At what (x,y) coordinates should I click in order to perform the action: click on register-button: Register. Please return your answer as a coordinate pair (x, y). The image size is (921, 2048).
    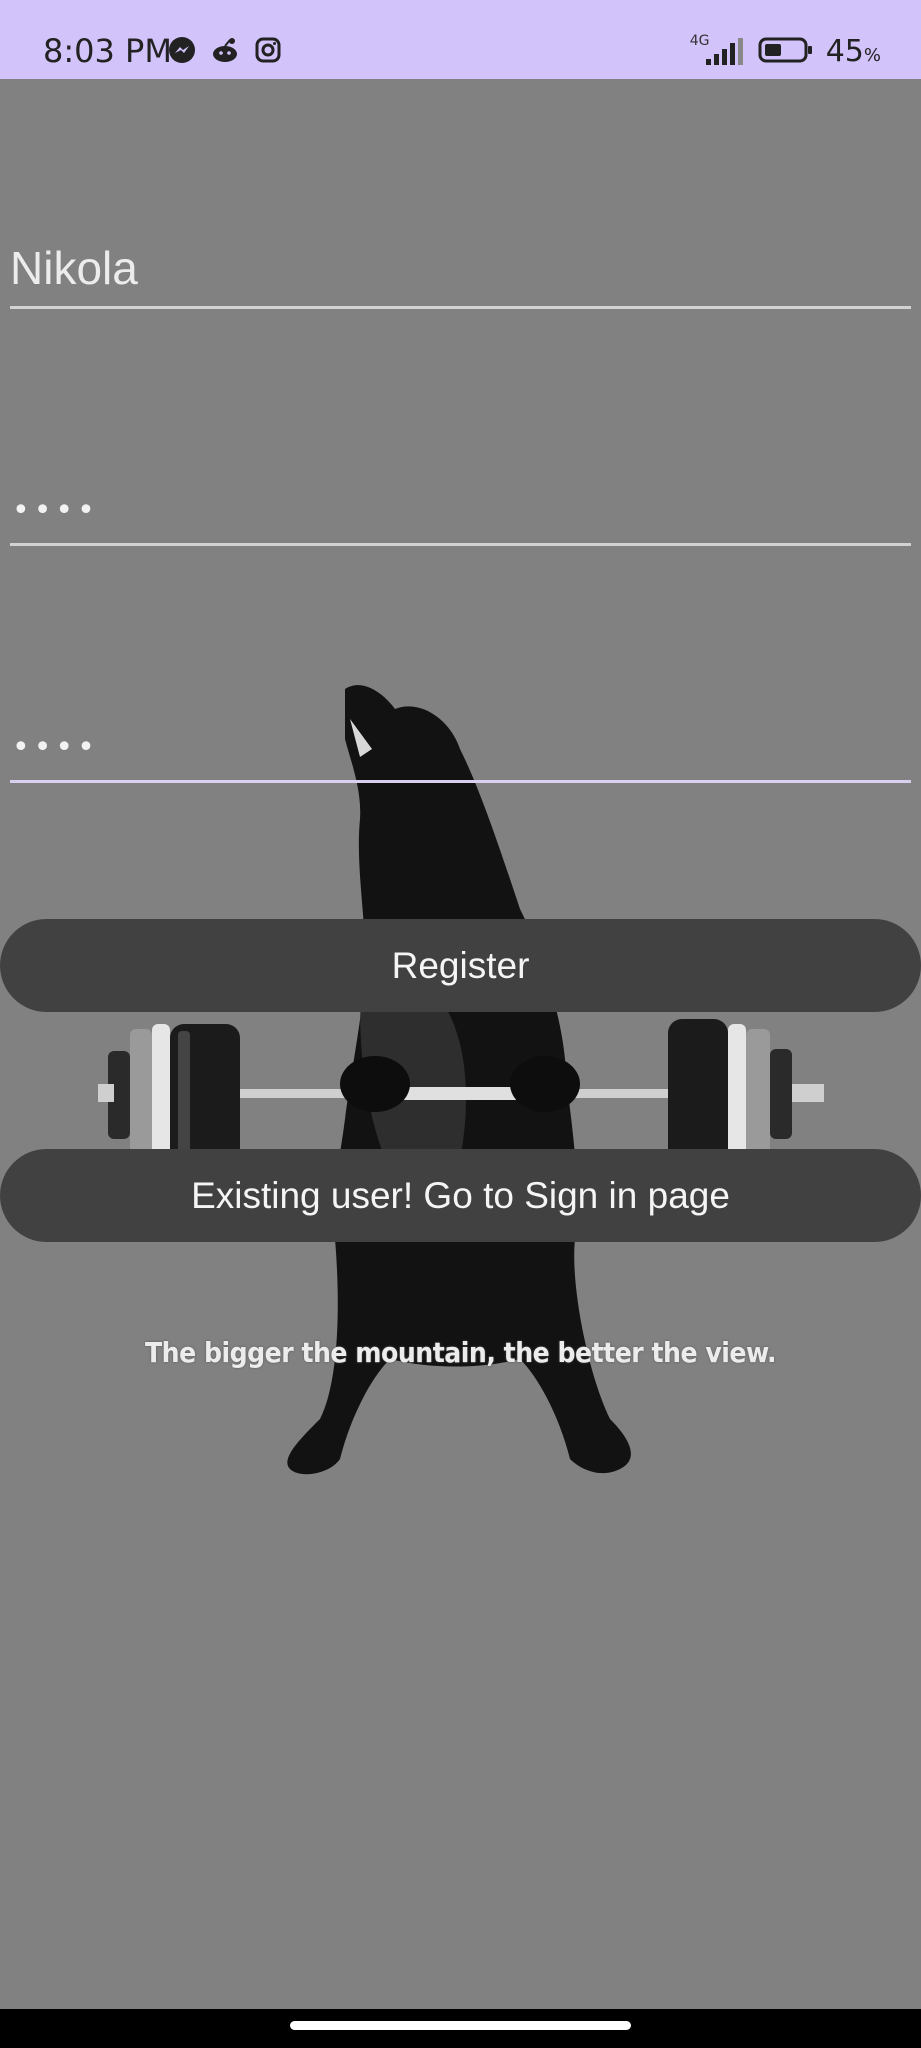
    Looking at the image, I should click on (460, 965).